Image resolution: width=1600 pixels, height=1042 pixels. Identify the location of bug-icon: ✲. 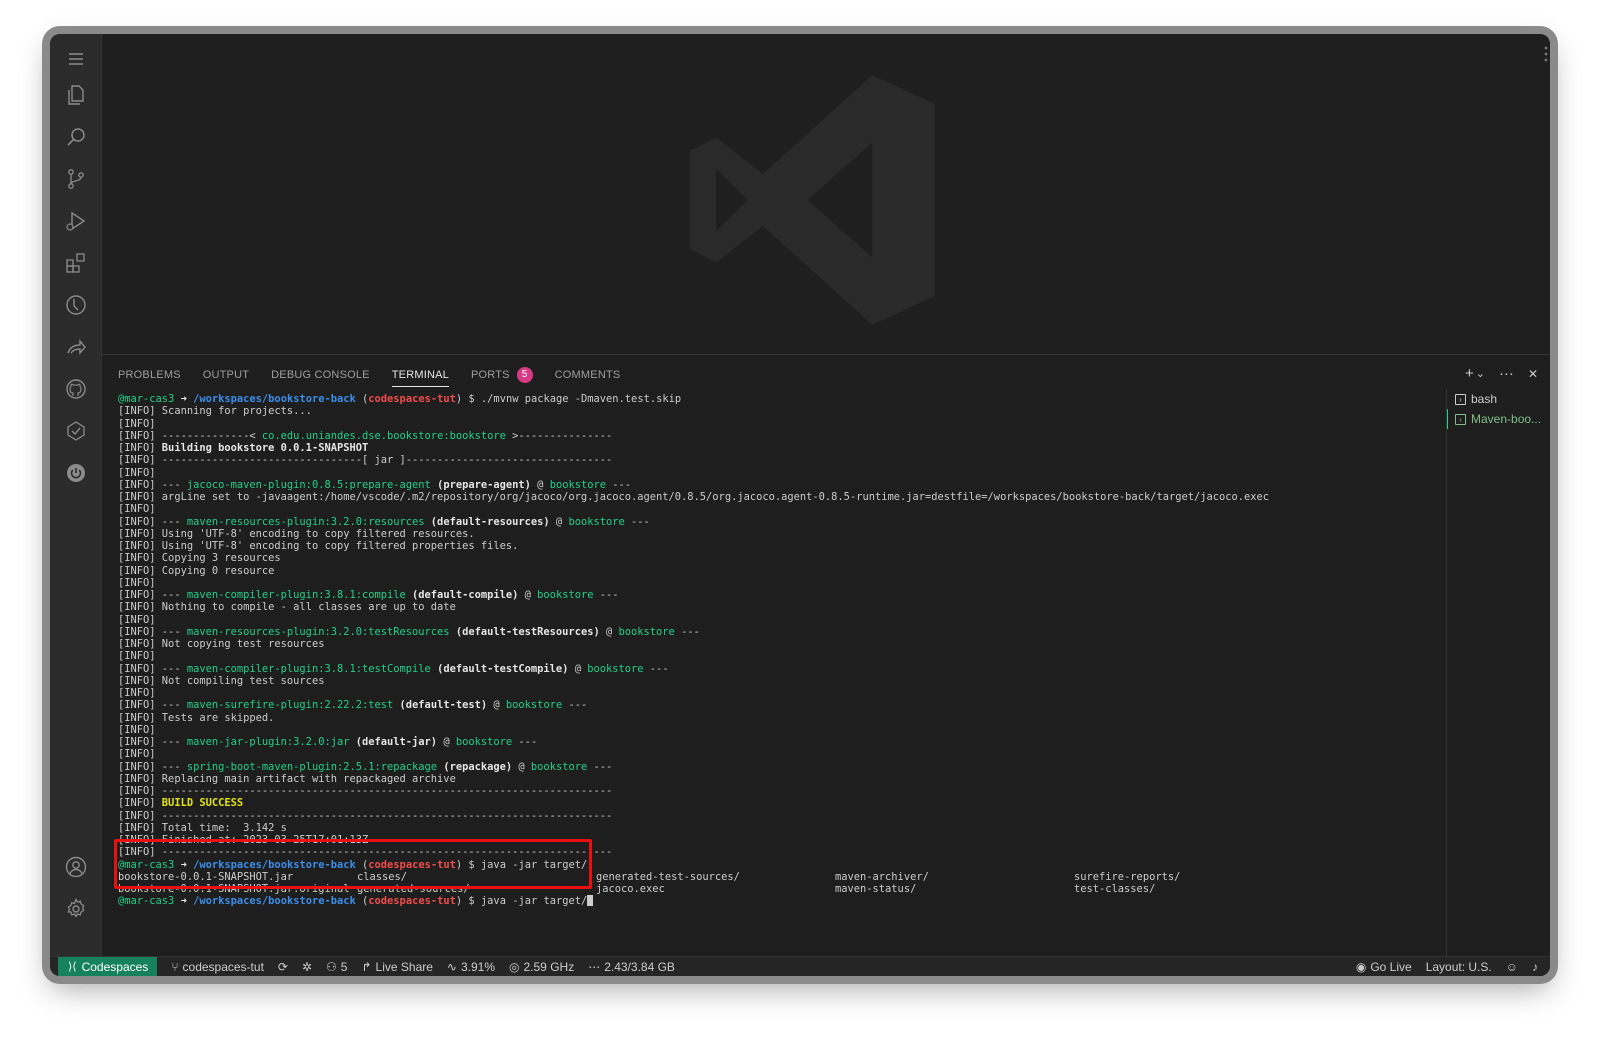
(307, 966).